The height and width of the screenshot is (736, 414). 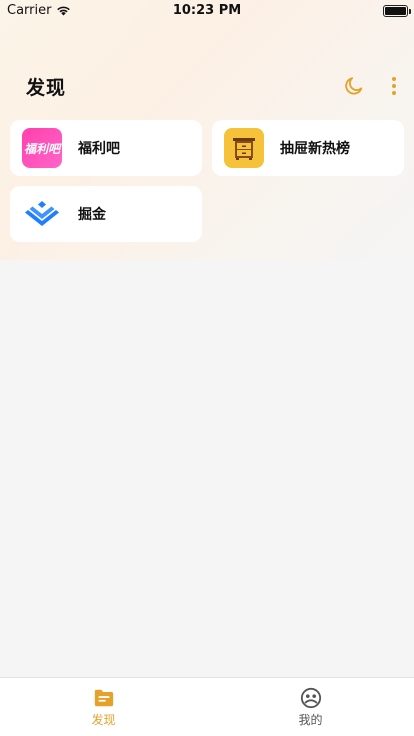 I want to click on dark-mode-moon-icon, so click(x=354, y=86).